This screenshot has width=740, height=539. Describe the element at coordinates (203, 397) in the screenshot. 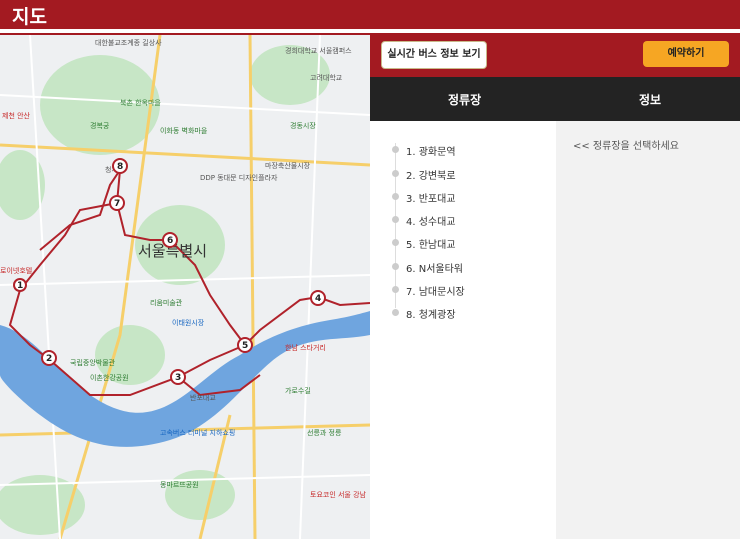

I see `map-label: 반포대교` at that location.